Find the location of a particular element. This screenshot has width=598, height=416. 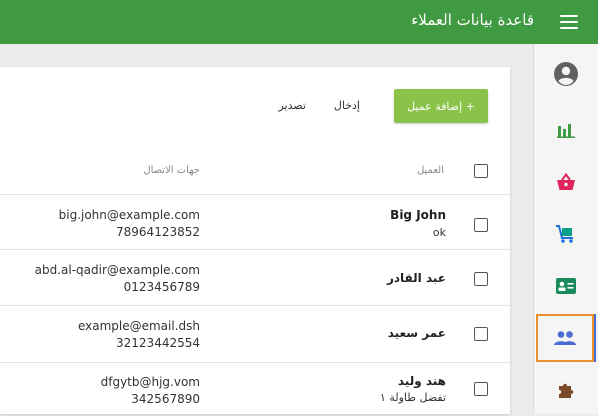

menu-icon is located at coordinates (569, 22).